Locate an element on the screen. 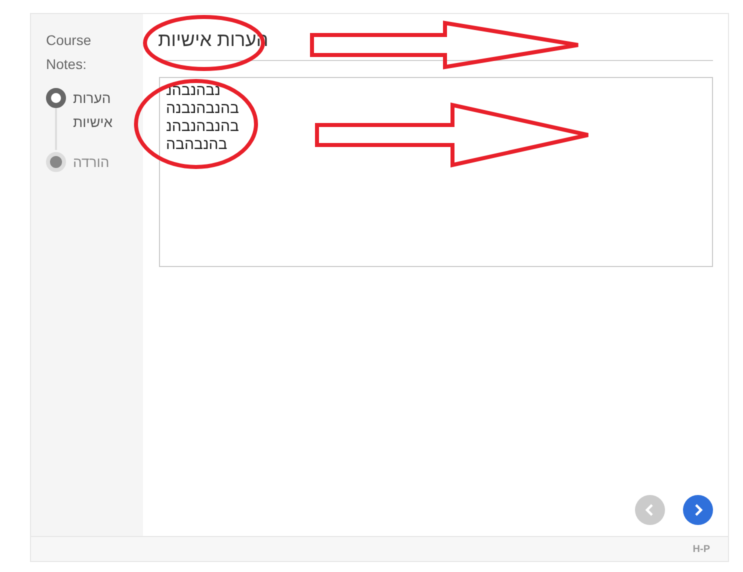  sidebar-title: Course Notes: is located at coordinates (69, 52).